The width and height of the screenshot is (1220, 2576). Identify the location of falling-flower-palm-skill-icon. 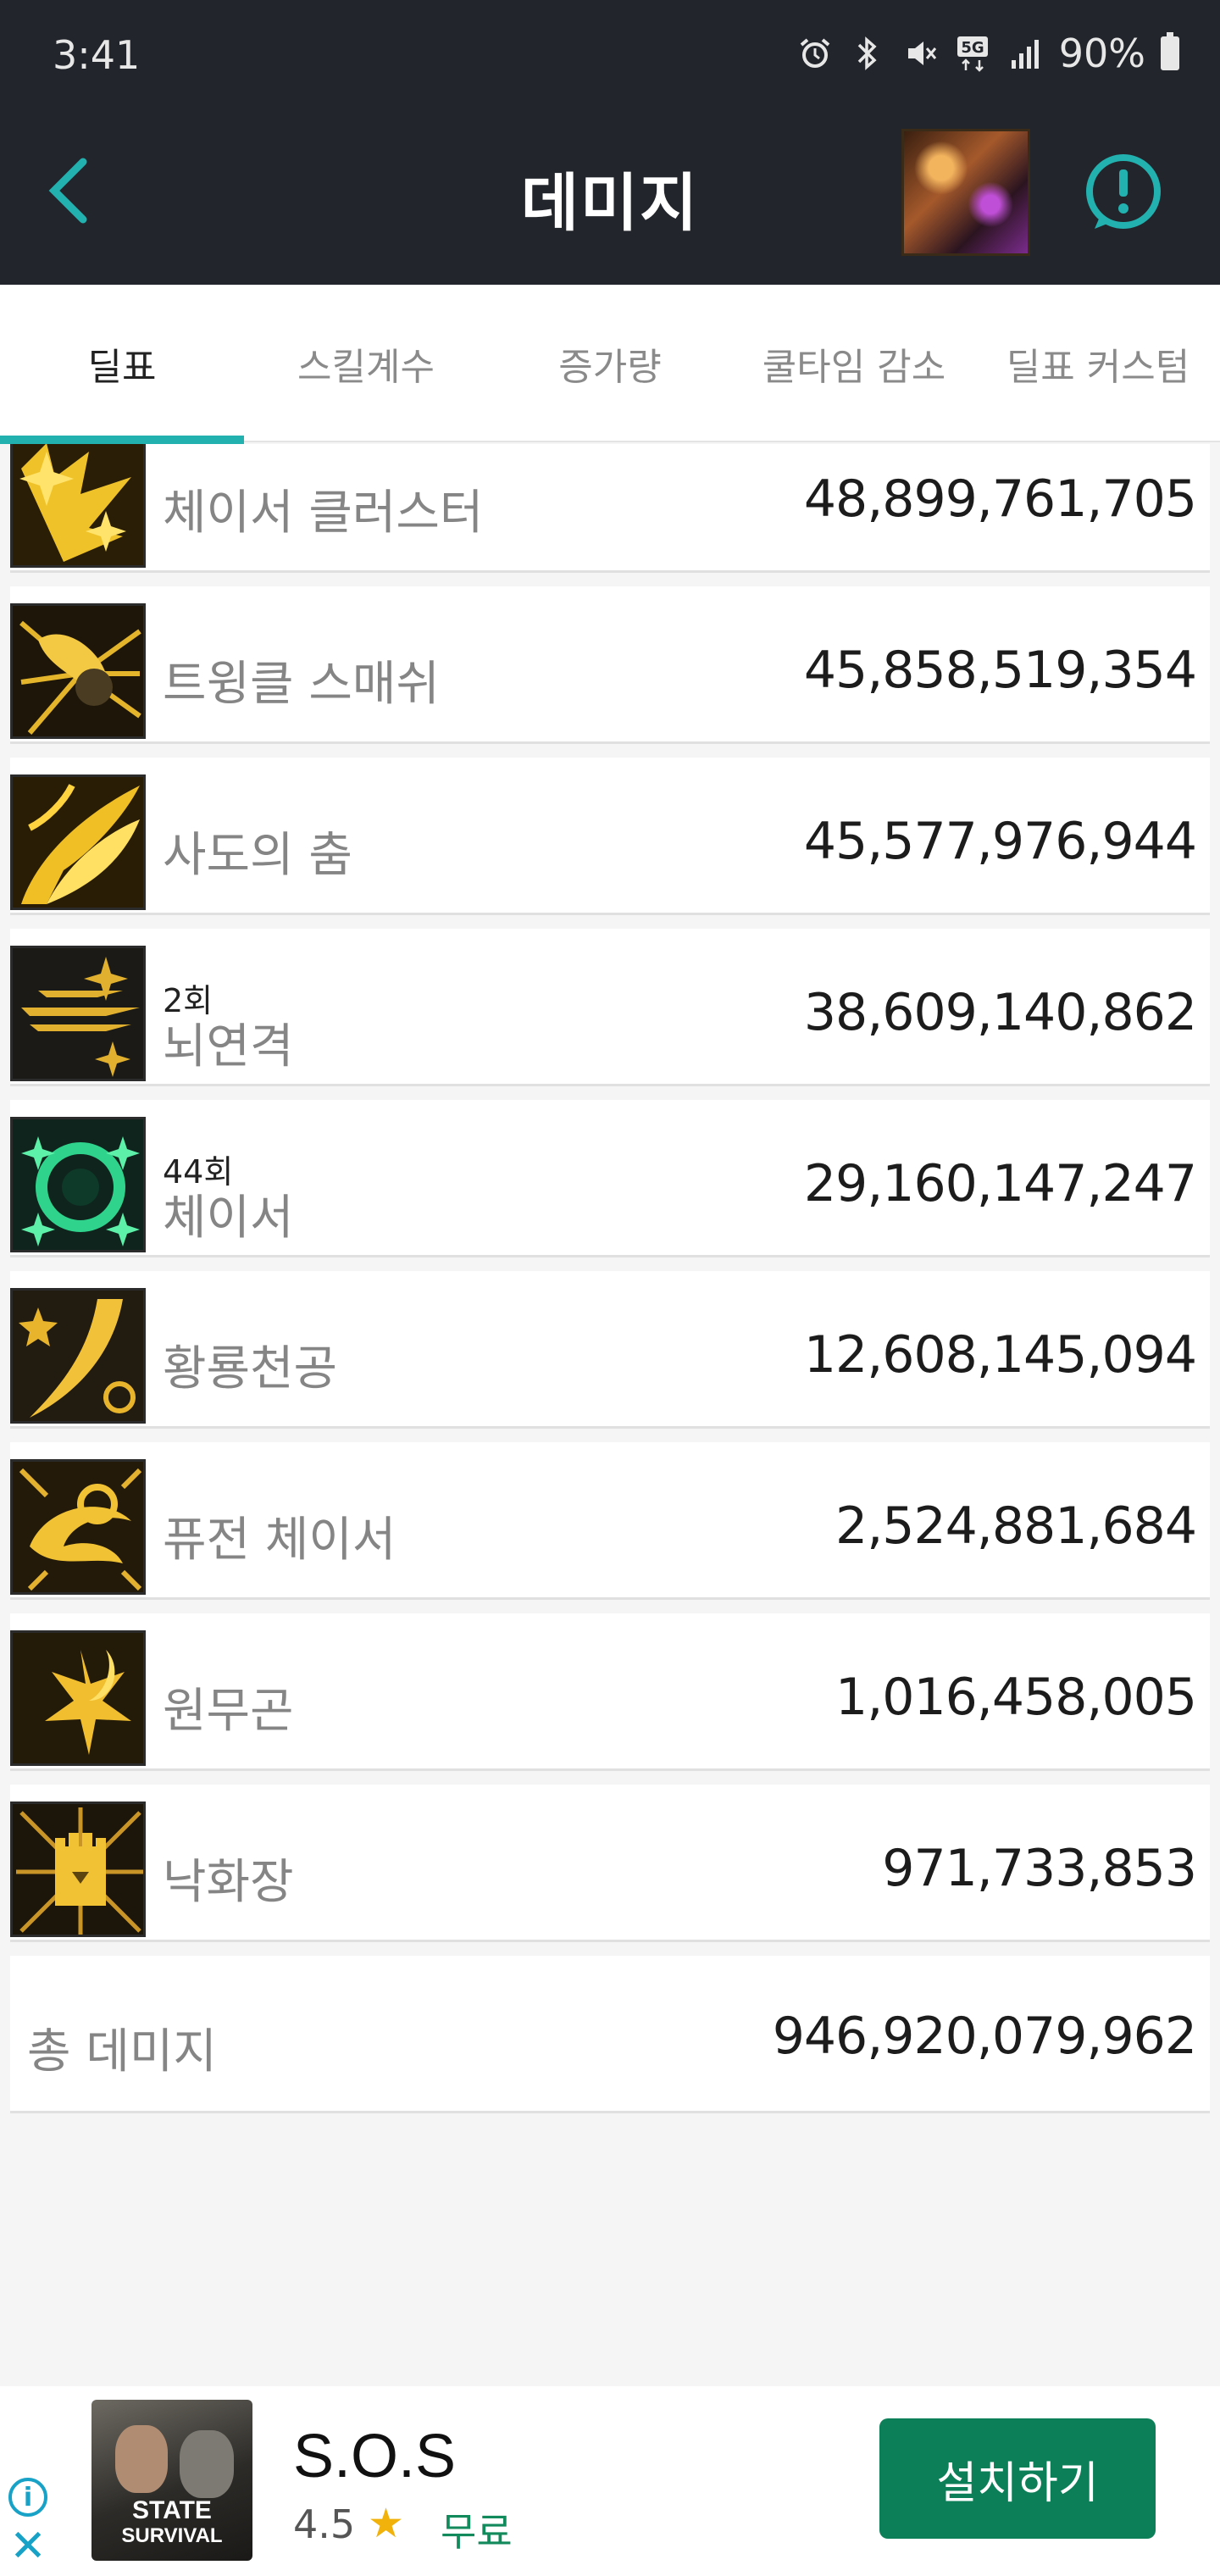
(78, 1869).